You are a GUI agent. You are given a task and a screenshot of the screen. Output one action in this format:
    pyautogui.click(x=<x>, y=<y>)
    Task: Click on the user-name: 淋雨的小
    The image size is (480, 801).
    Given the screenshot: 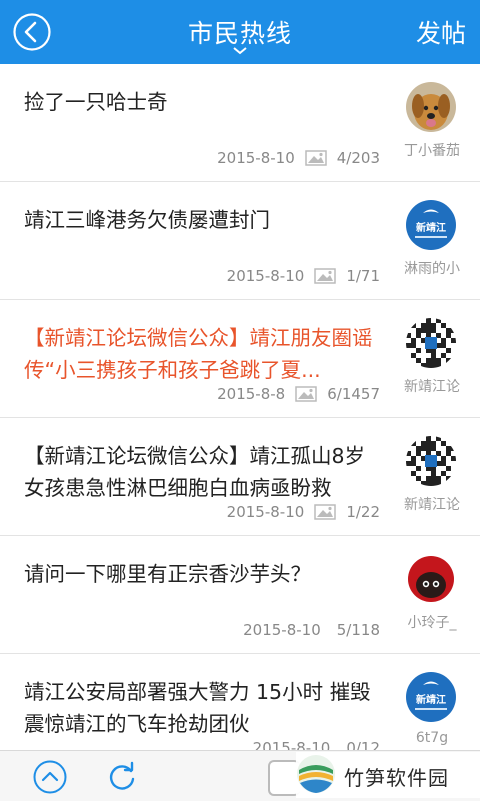 What is the action you would take?
    pyautogui.click(x=432, y=268)
    